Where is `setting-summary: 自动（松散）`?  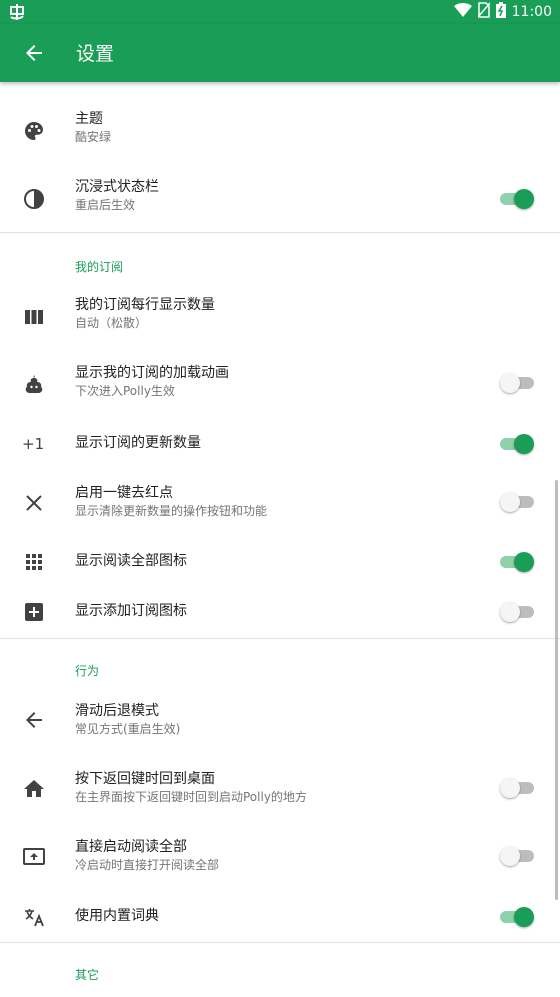 setting-summary: 自动（松散） is located at coordinates (111, 323).